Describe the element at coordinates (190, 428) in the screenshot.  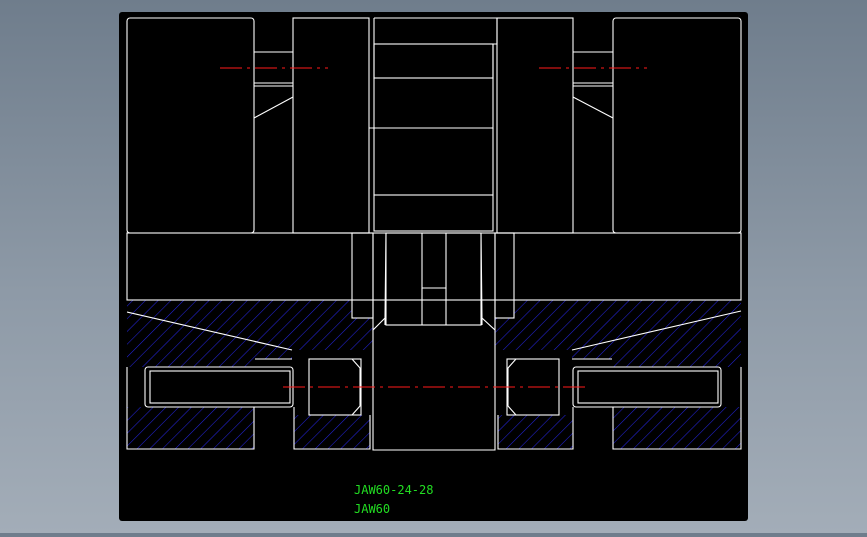
I see `hatch-left-bottom-outer` at that location.